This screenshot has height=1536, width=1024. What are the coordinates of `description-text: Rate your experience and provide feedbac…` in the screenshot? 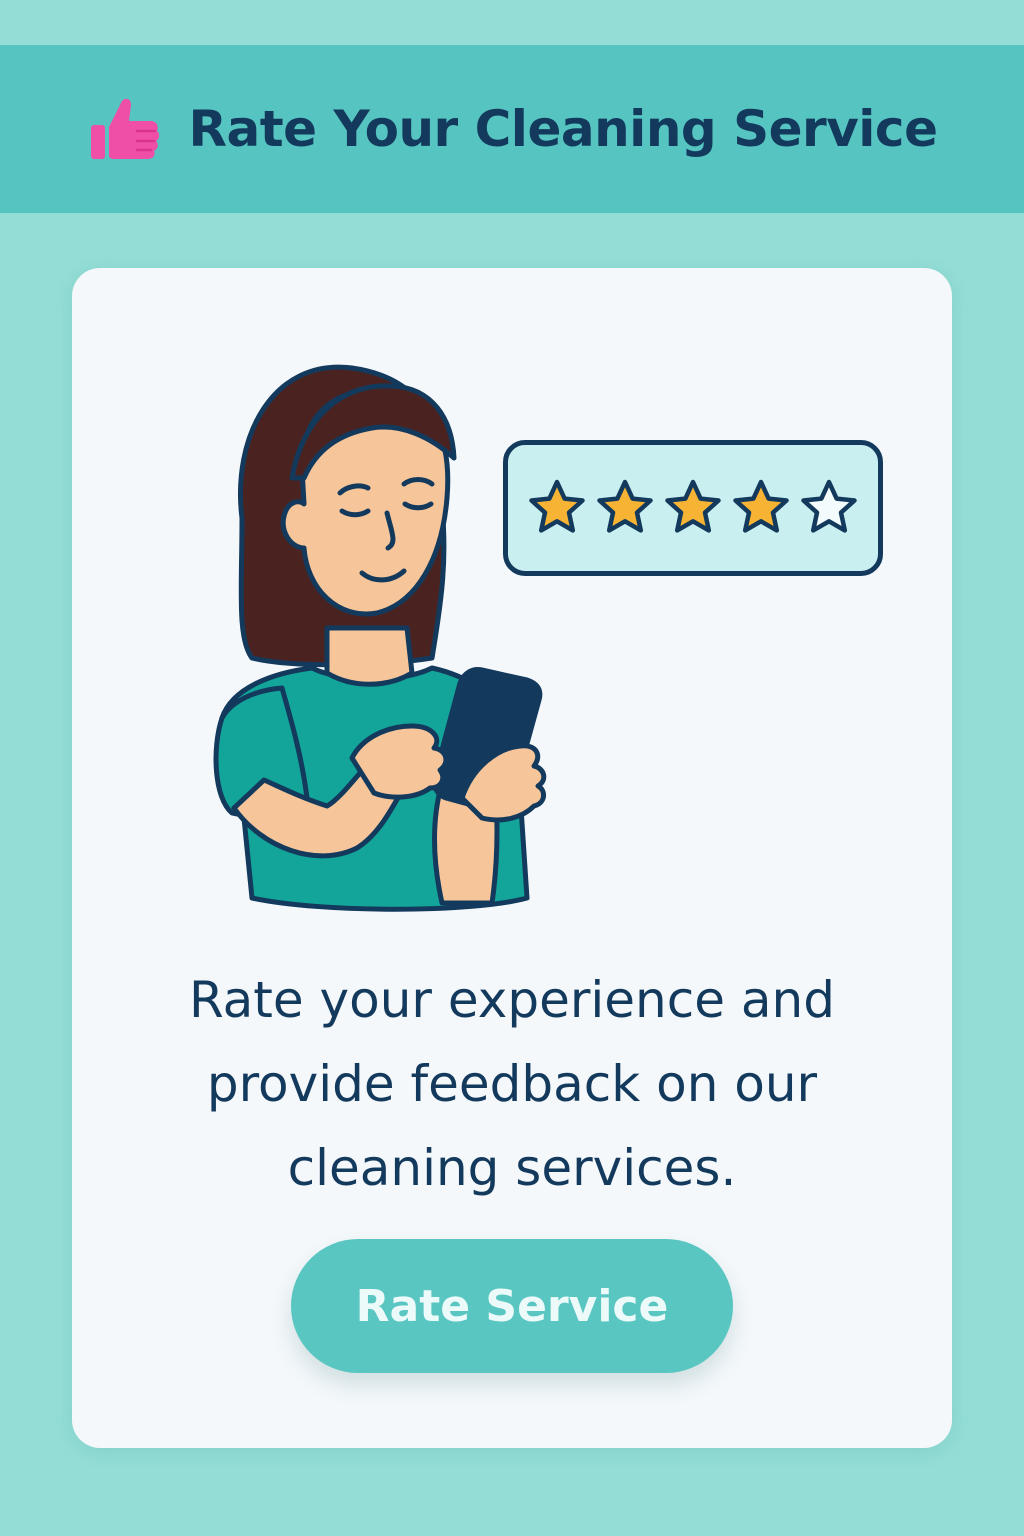 It's located at (512, 1084).